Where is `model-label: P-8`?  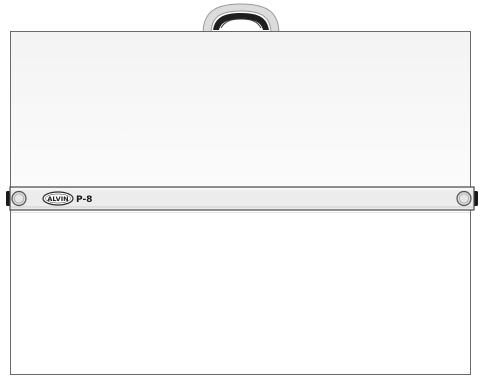 model-label: P-8 is located at coordinates (84, 200).